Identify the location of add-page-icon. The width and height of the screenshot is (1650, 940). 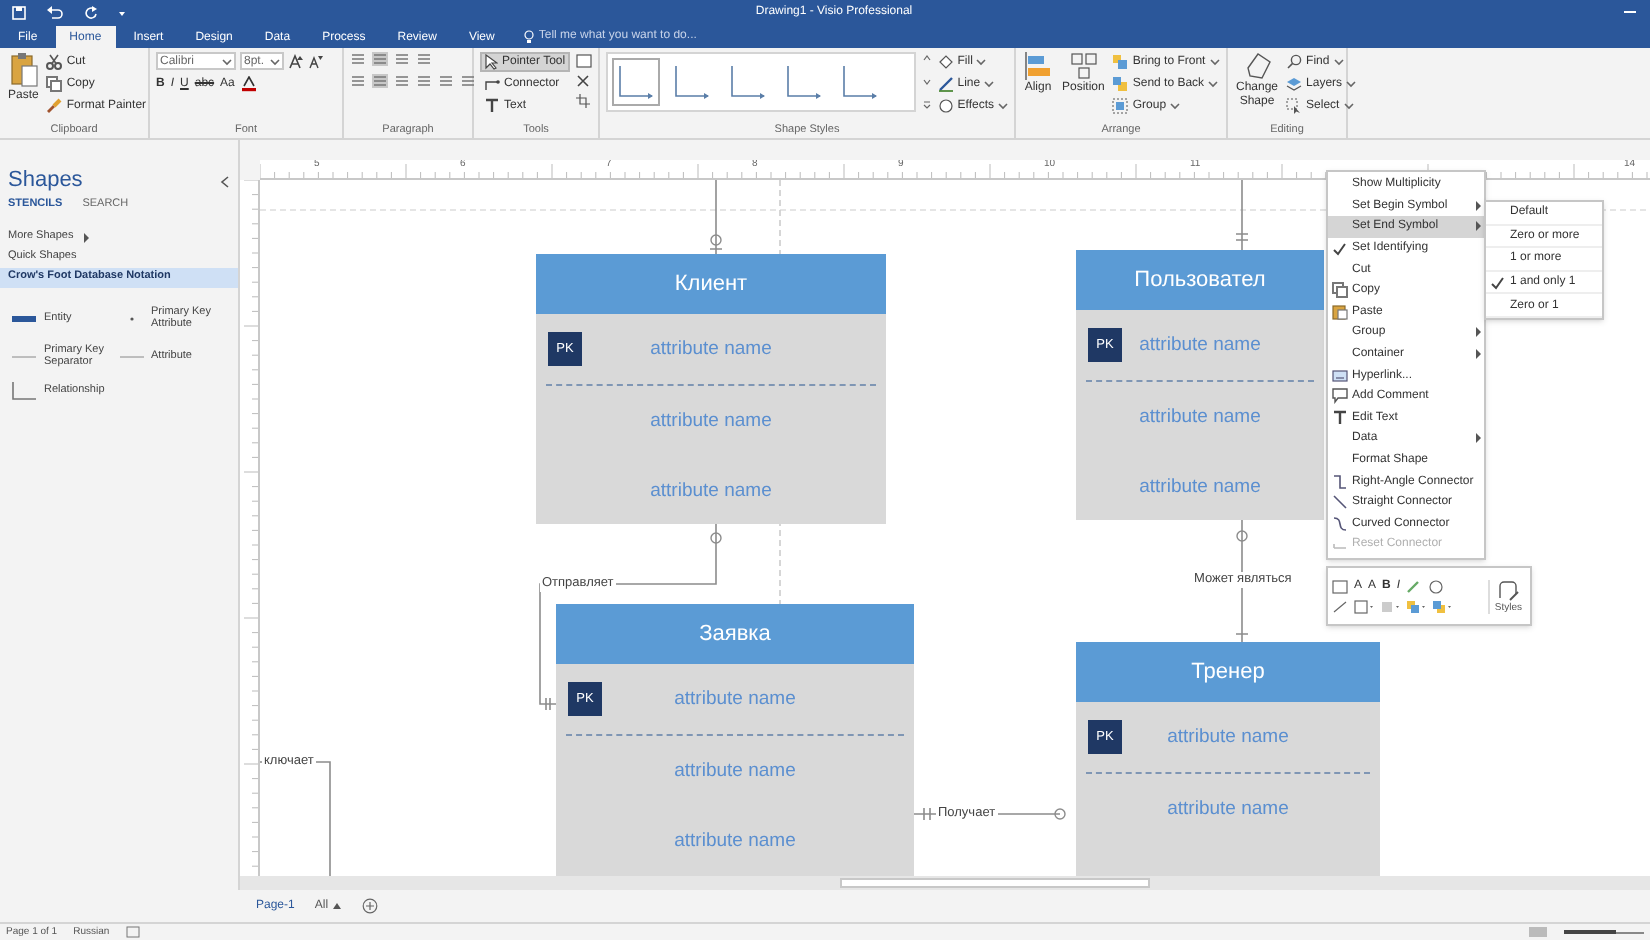
(370, 906).